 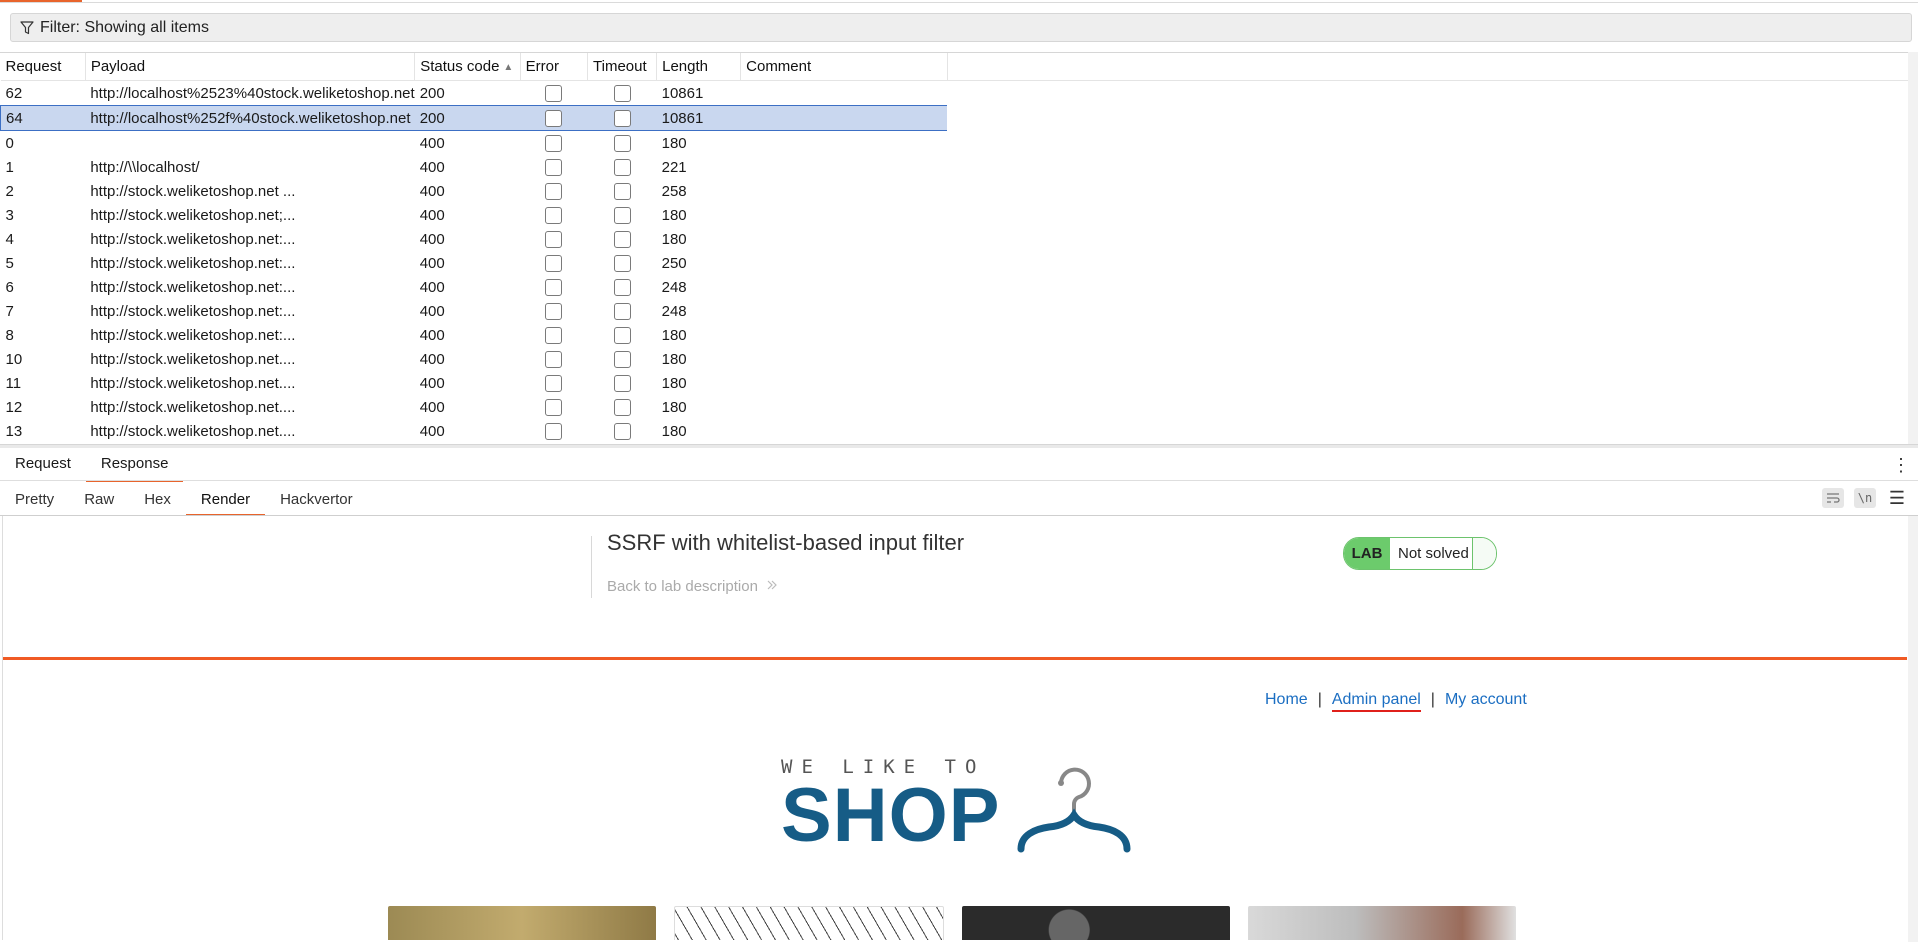 What do you see at coordinates (959, 335) in the screenshot?
I see `table-row: 8 http://stock.weliketoshop.net:... 400 180` at bounding box center [959, 335].